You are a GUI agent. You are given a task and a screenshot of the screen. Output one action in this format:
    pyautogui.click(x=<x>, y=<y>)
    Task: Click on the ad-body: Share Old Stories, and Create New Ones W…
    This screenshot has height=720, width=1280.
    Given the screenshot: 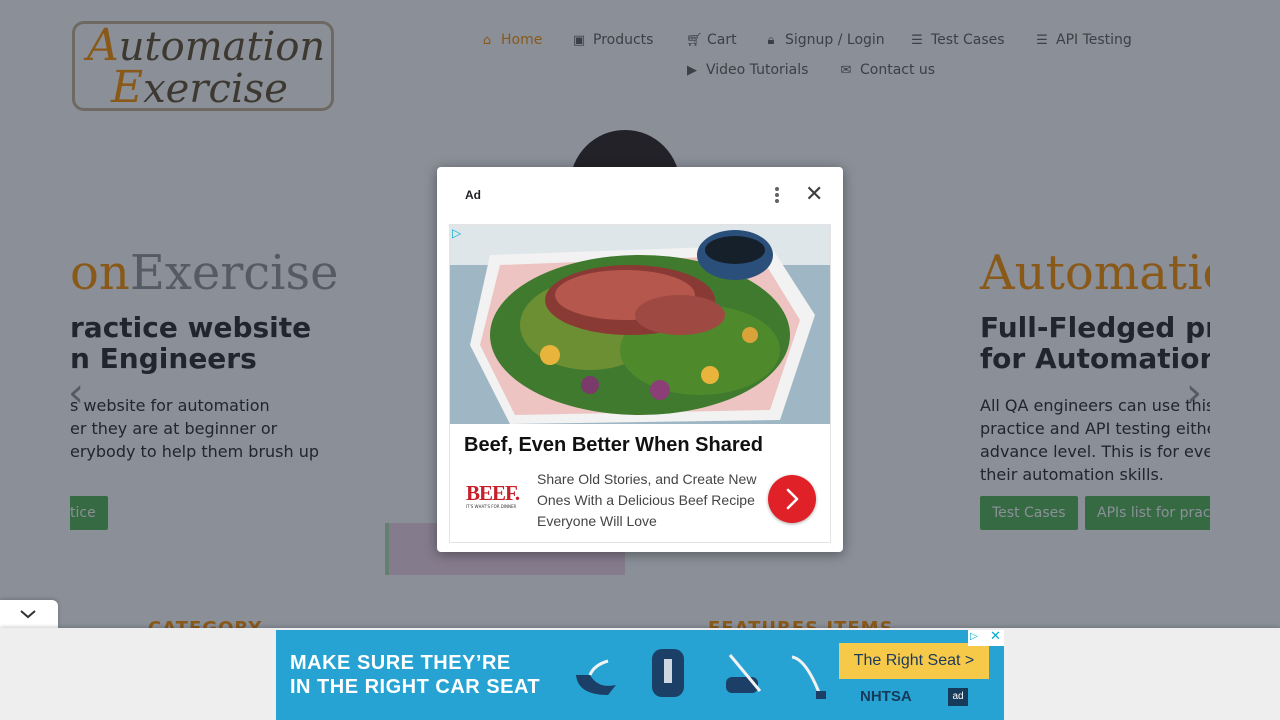 What is the action you would take?
    pyautogui.click(x=647, y=500)
    